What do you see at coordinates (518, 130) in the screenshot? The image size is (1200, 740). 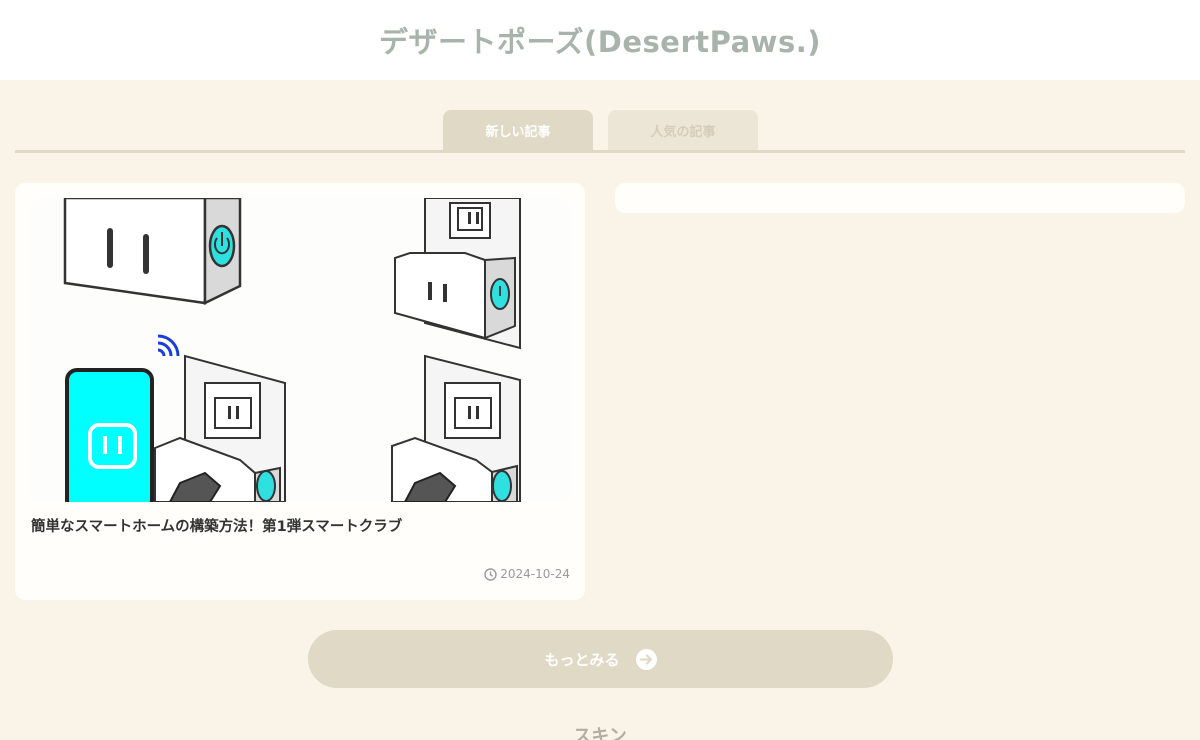 I see `tab-new-articles: 新しい記事` at bounding box center [518, 130].